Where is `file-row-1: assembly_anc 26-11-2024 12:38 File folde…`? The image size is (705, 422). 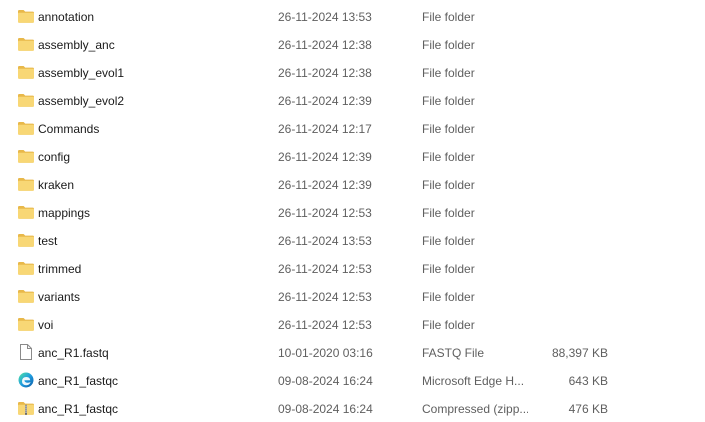
file-row-1: assembly_anc 26-11-2024 12:38 File folde… is located at coordinates (352, 44).